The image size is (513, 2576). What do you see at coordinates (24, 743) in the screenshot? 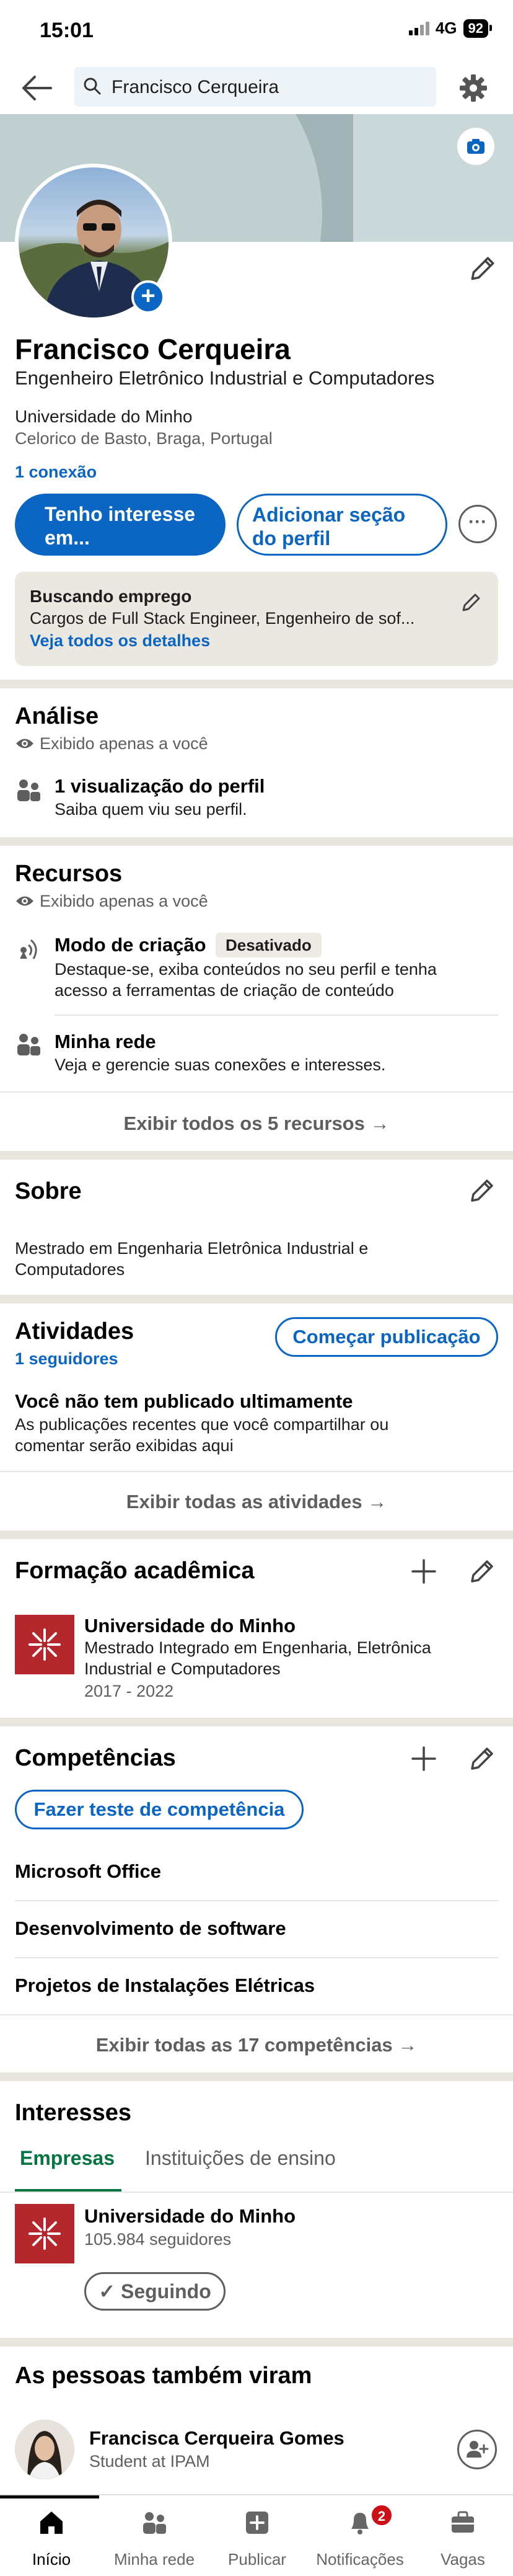
I see `eye-icon` at bounding box center [24, 743].